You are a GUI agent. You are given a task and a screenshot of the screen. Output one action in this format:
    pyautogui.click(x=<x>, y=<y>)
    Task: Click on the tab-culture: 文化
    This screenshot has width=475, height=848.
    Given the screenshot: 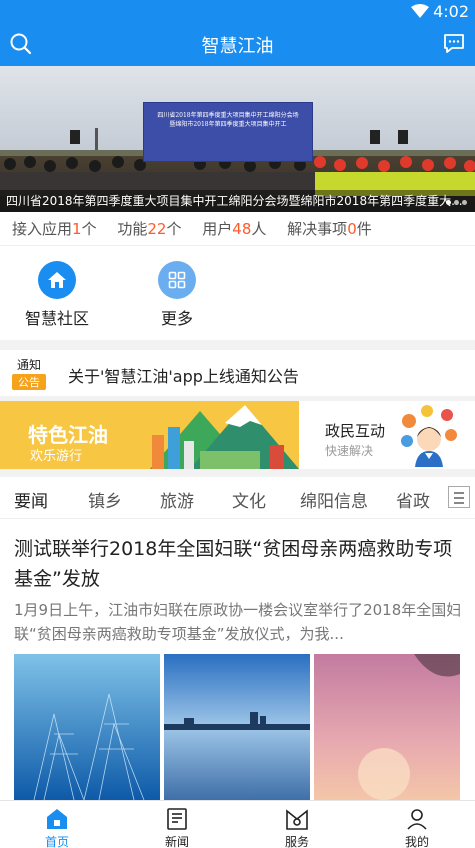 What is the action you would take?
    pyautogui.click(x=249, y=499)
    